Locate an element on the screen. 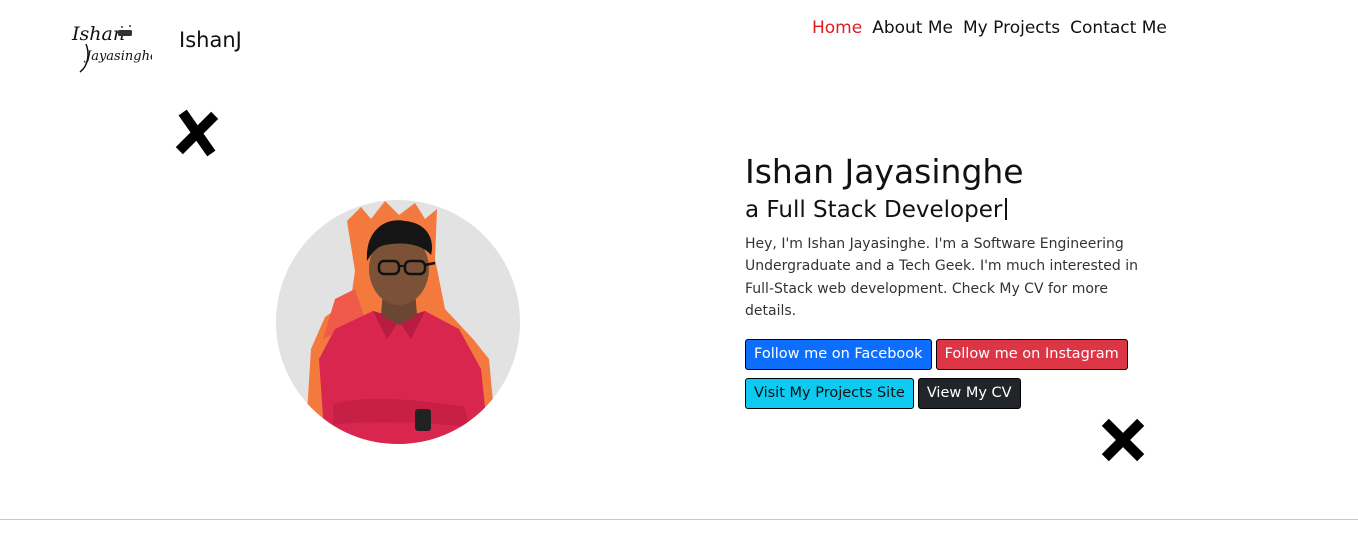 The height and width of the screenshot is (545, 1358). role-text: a Full Stack Developer is located at coordinates (874, 210).